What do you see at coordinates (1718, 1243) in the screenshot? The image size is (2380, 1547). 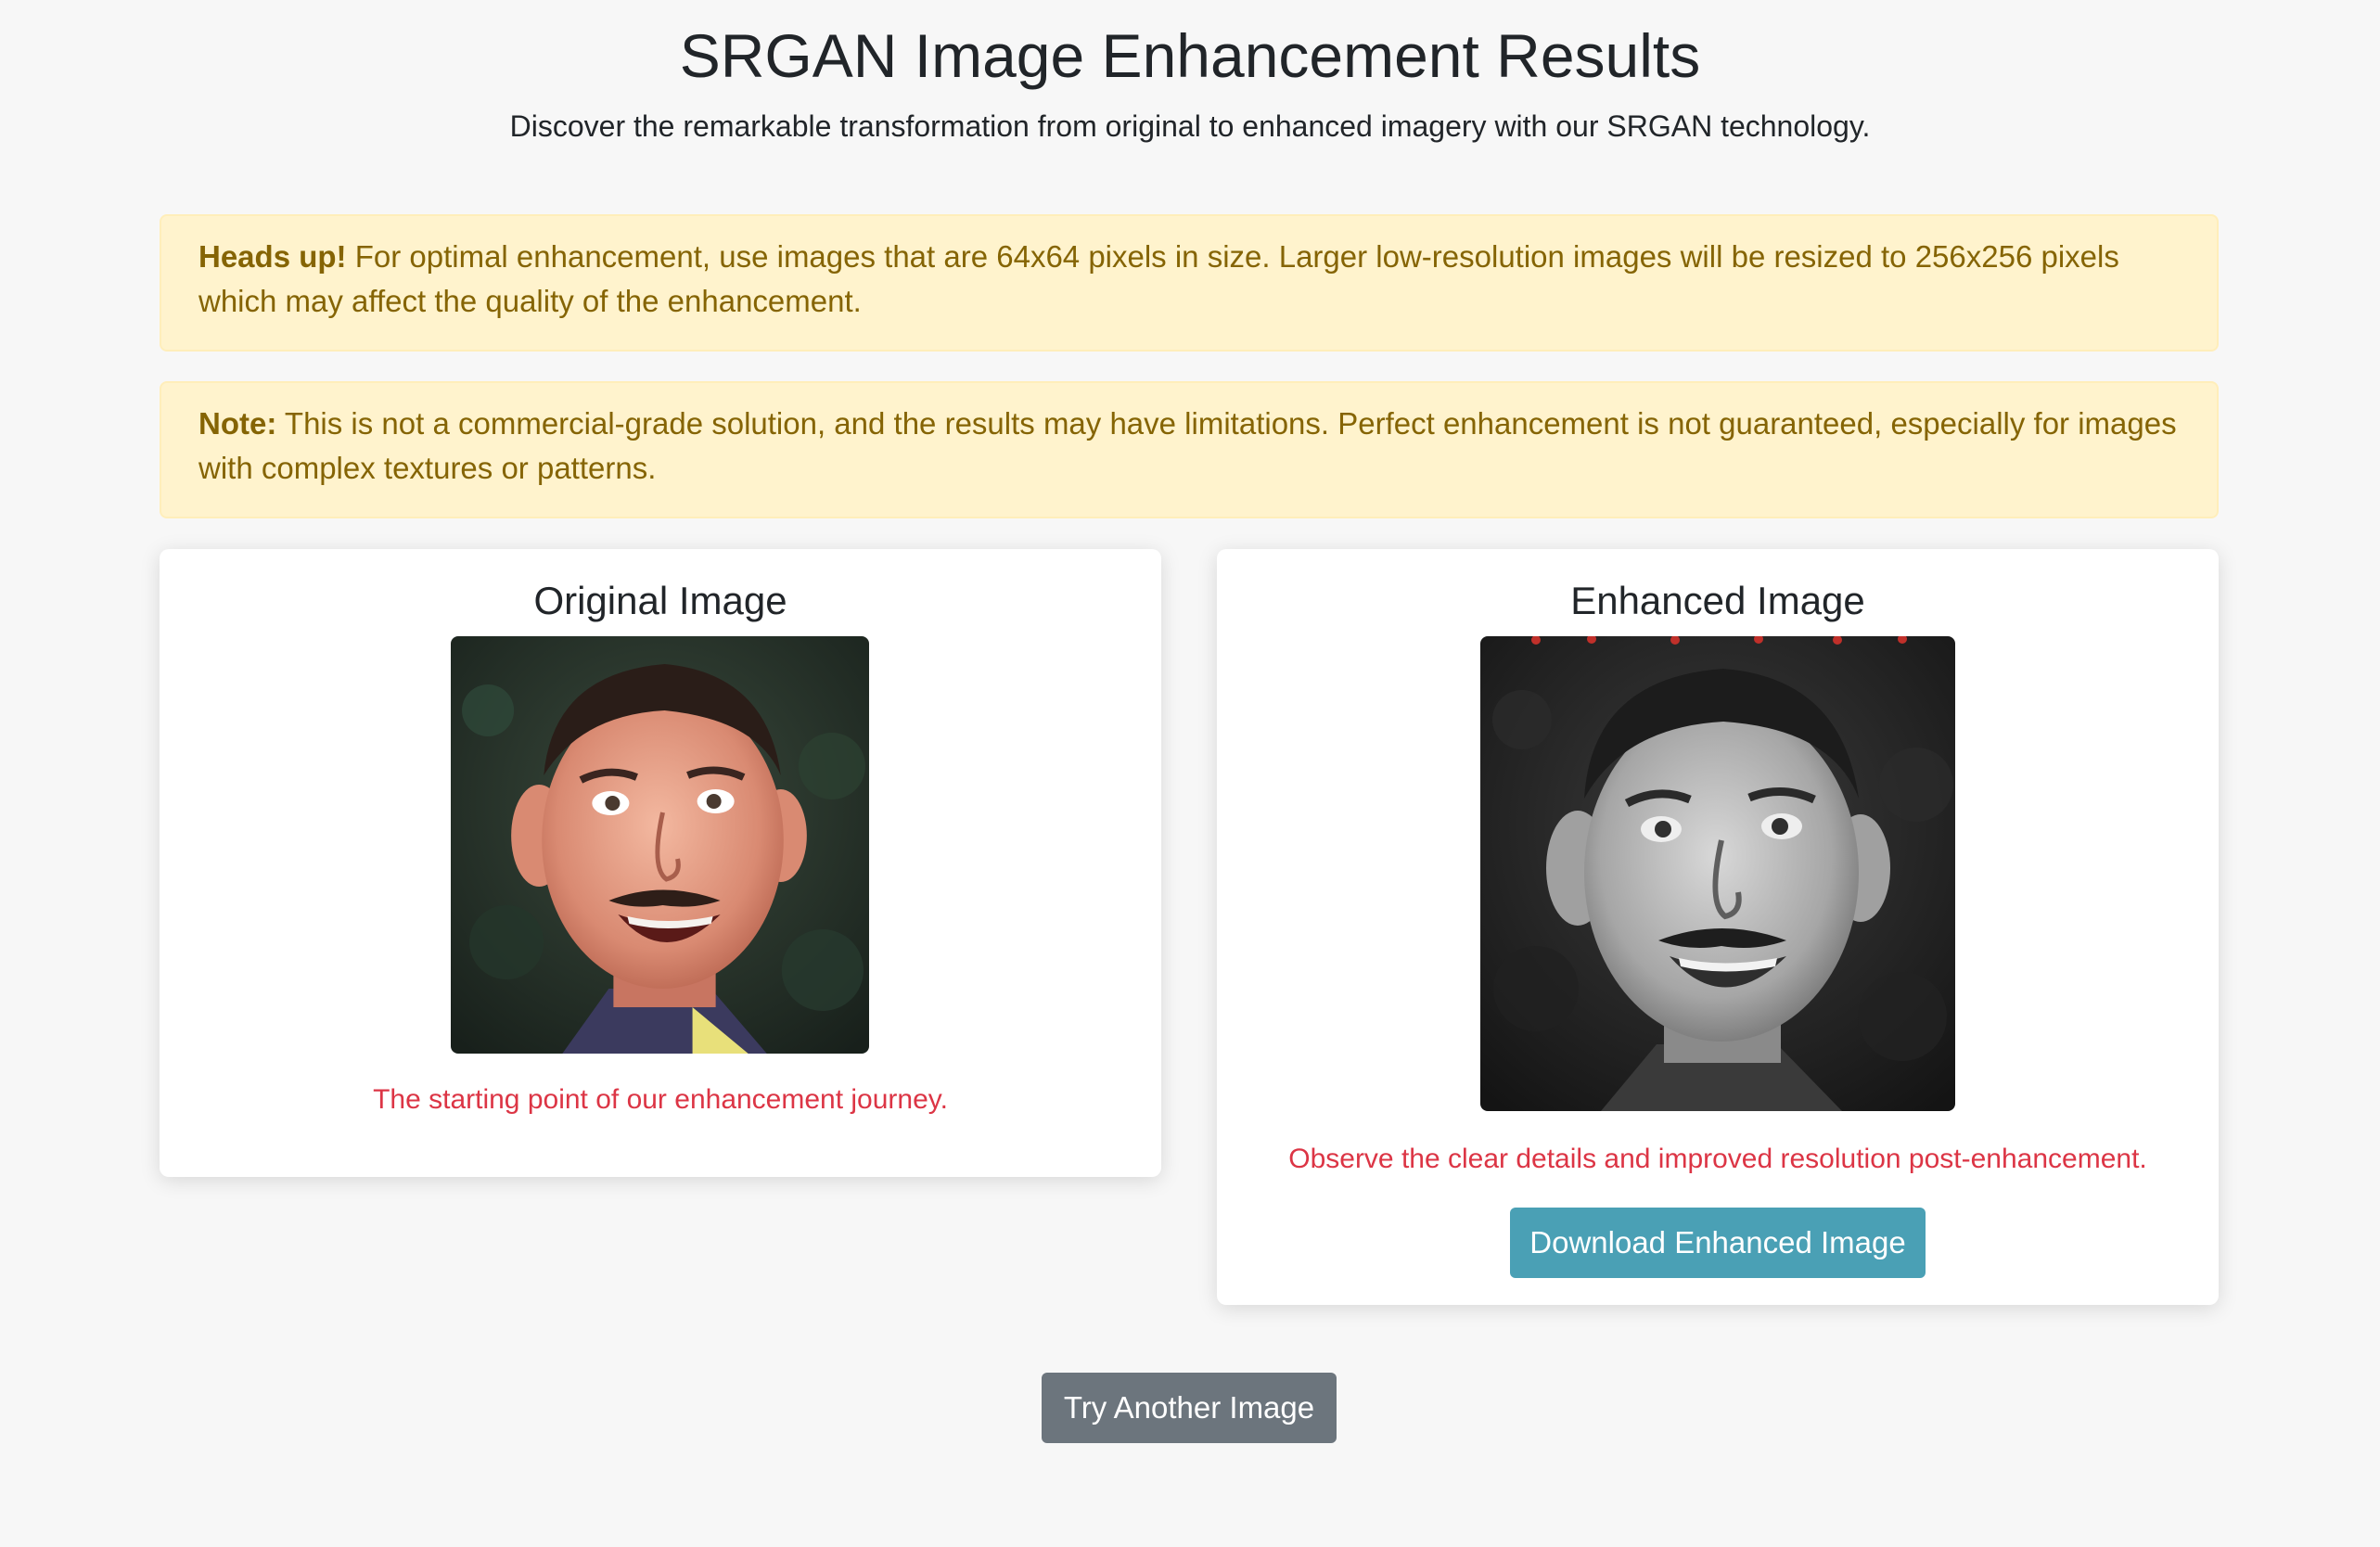 I see `download-enhanced-image-button: Download Enhanced Image` at bounding box center [1718, 1243].